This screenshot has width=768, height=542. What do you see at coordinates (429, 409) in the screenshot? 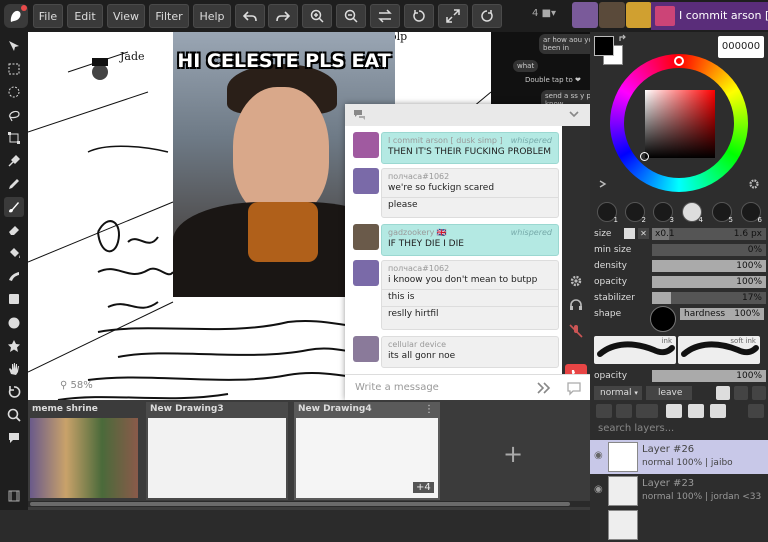
I see `more-vertical-icon: ⋮` at bounding box center [429, 409].